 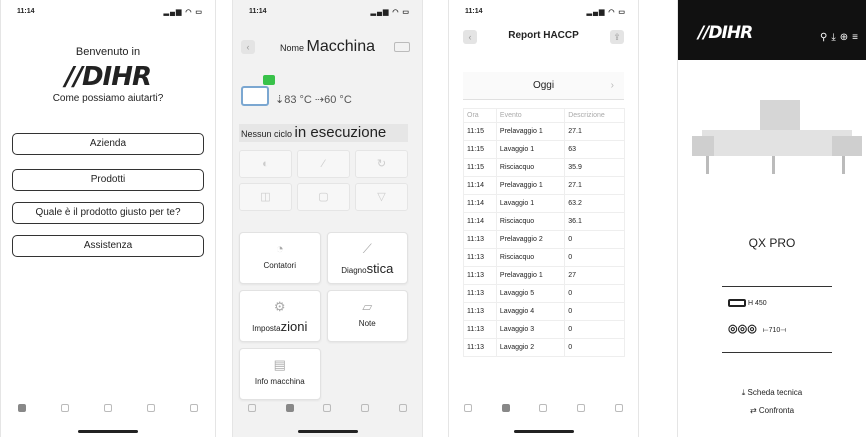 What do you see at coordinates (367, 258) in the screenshot?
I see `tile-diagnostics: ⟋ Diagnostica` at bounding box center [367, 258].